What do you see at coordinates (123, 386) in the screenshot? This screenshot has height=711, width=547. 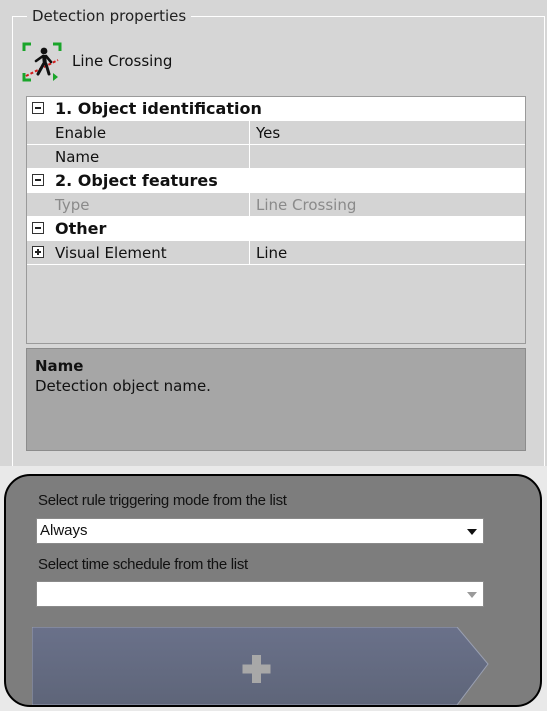 I see `description-text: Detection object name.` at bounding box center [123, 386].